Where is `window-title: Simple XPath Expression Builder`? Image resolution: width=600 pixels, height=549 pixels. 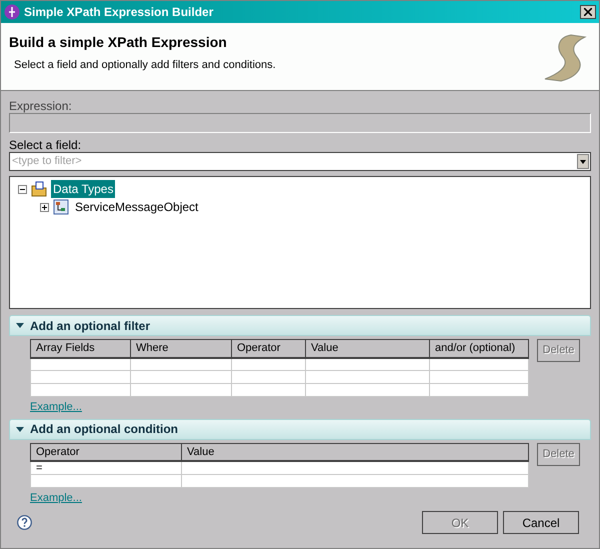
window-title: Simple XPath Expression Builder is located at coordinates (119, 12).